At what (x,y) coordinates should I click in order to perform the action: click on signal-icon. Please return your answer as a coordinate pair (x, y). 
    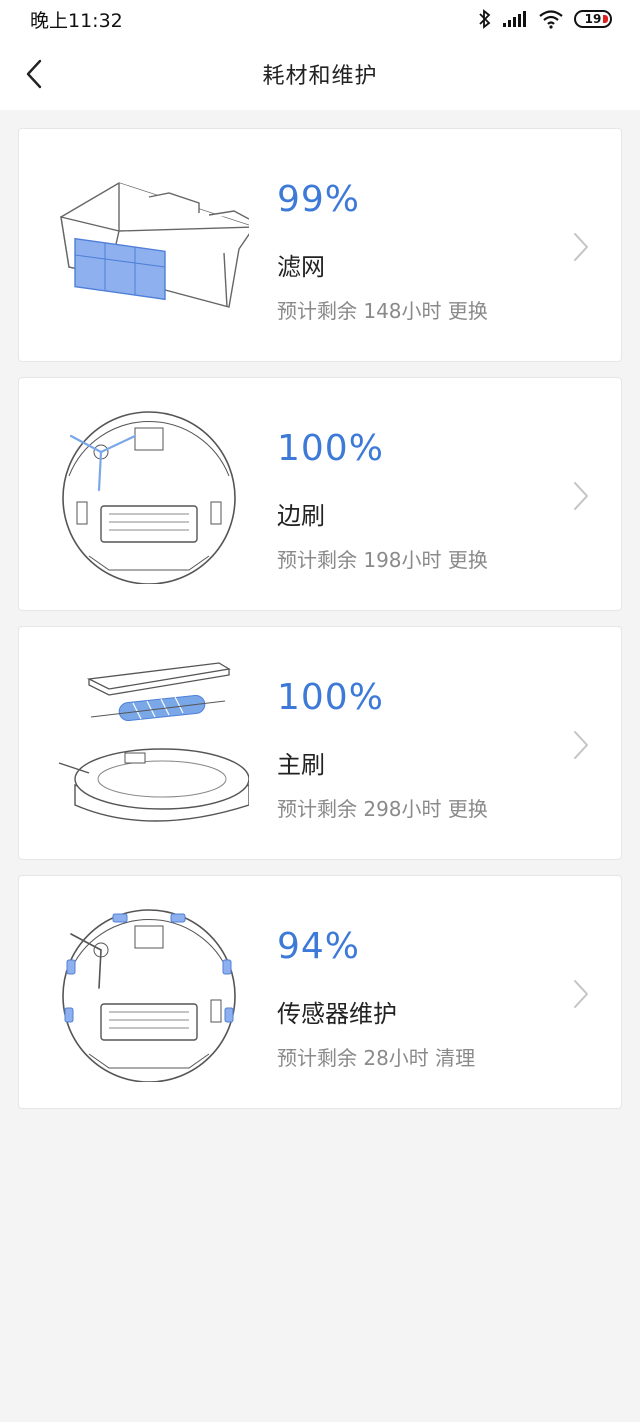
    Looking at the image, I should click on (514, 19).